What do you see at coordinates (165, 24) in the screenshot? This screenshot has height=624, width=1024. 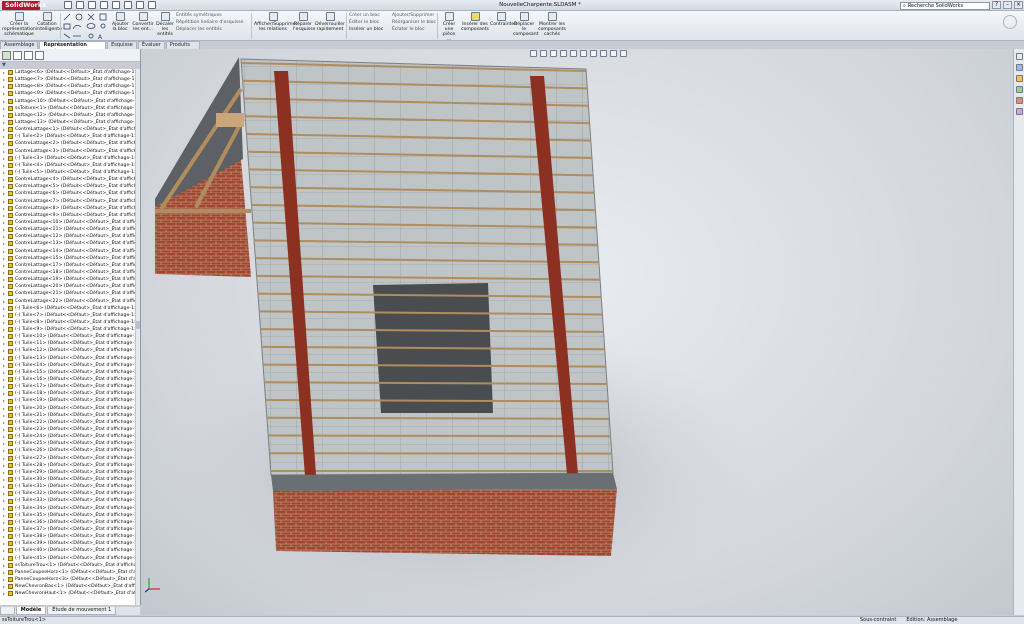 I see `offset-entities-button: Décaler les entités` at bounding box center [165, 24].